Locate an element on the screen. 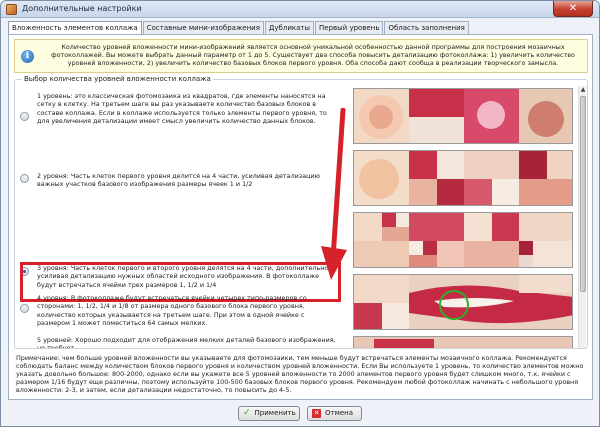 This screenshot has width=600, height=427. level-2-collage is located at coordinates (463, 178).